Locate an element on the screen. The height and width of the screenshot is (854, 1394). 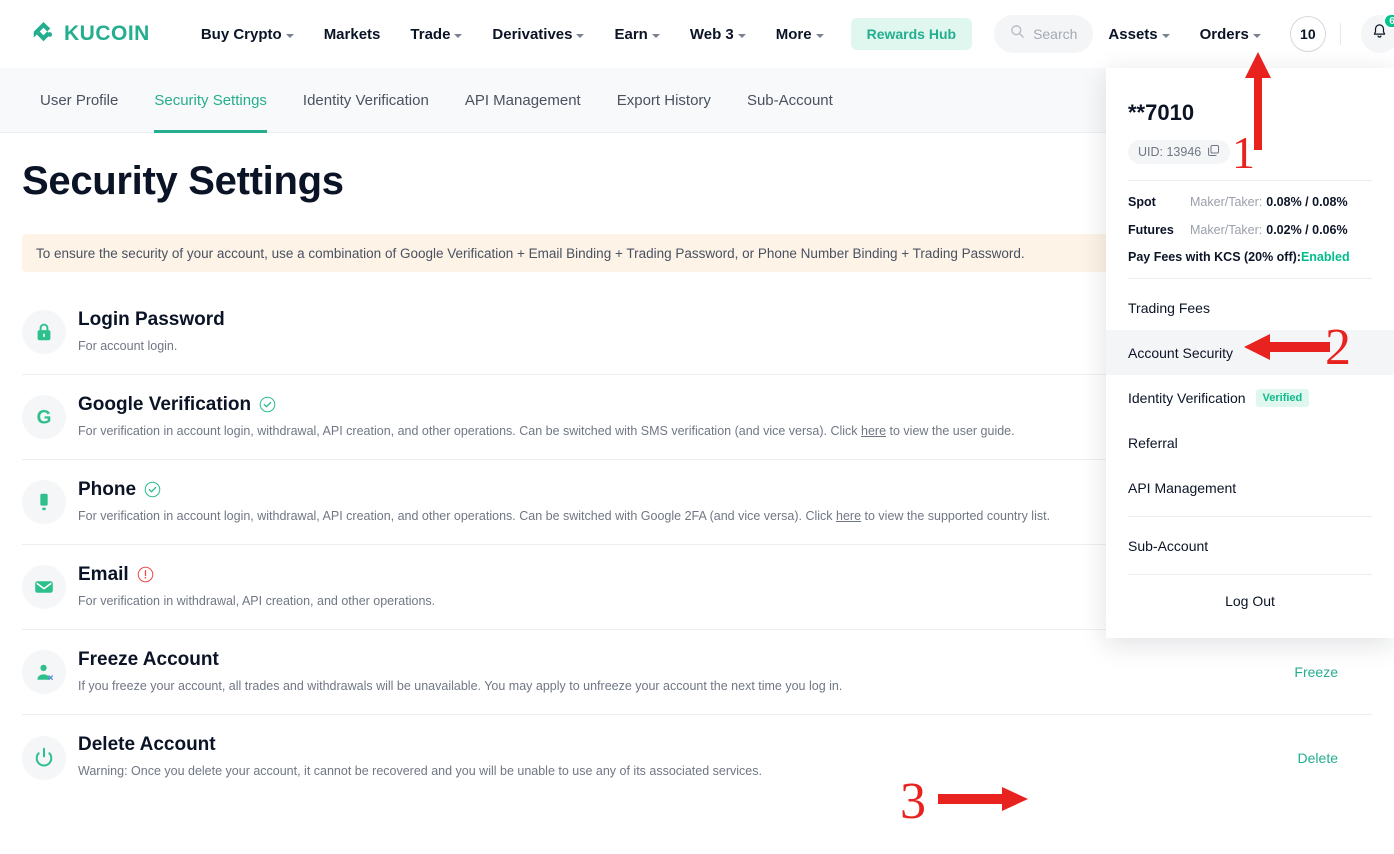
nav-item-more: More is located at coordinates (800, 34).